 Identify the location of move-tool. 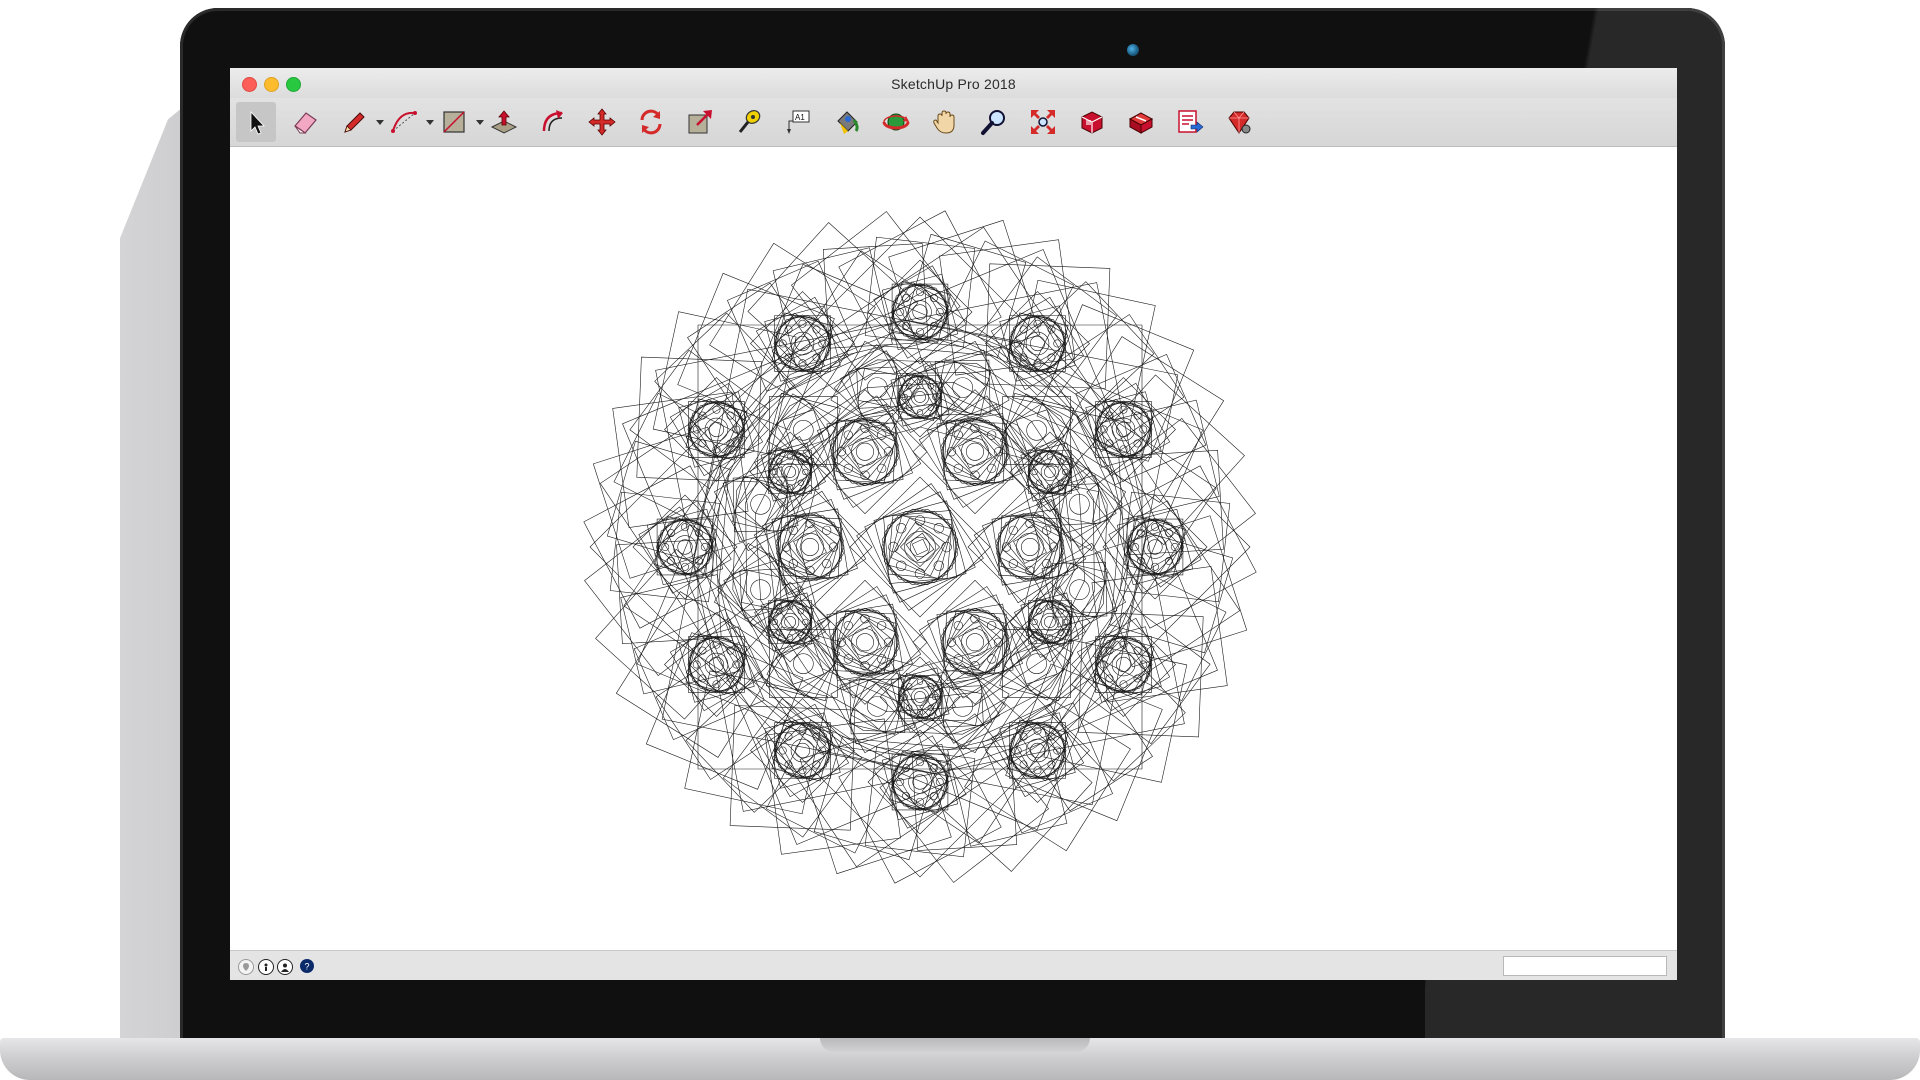
(602, 122).